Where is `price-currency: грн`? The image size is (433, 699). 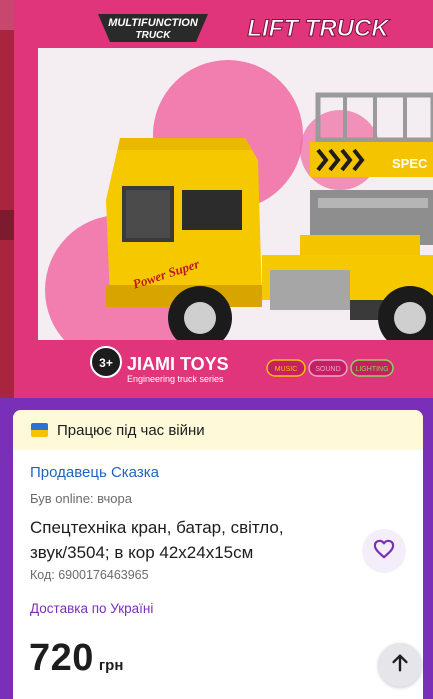
price-currency: грн is located at coordinates (111, 665).